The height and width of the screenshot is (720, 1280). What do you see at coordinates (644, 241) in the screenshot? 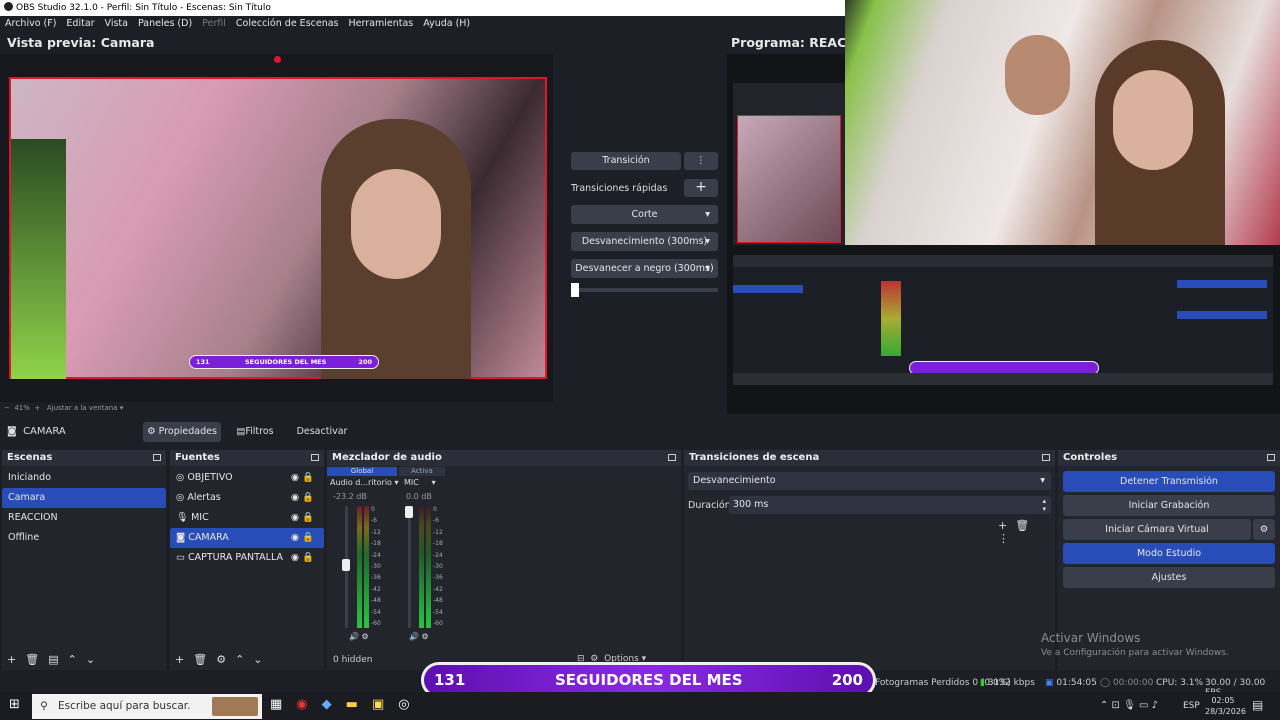
I see `quick-transition-fade: Desvanecimiento (300ms) ▾` at bounding box center [644, 241].